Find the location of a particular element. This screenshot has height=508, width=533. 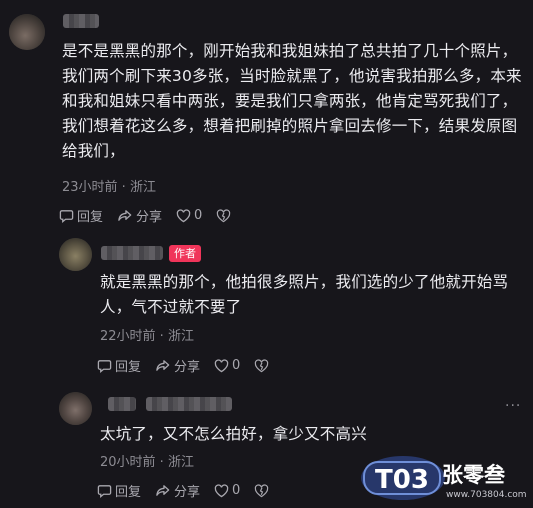

more-options-icon: ··· is located at coordinates (513, 406).